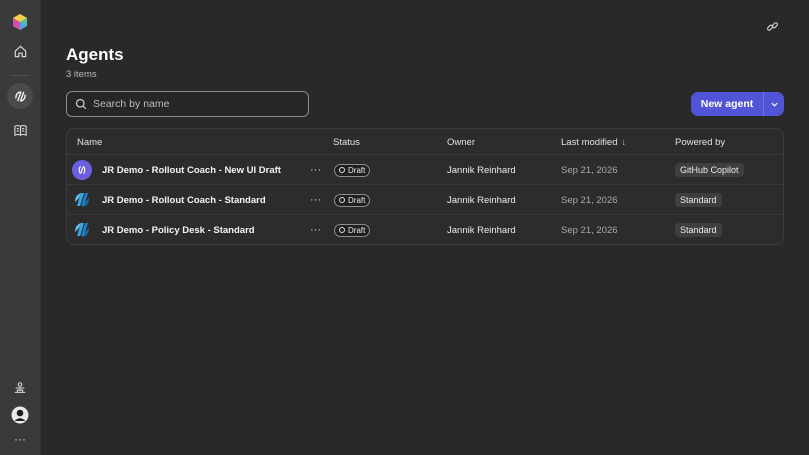 Image resolution: width=809 pixels, height=455 pixels. What do you see at coordinates (20, 439) in the screenshot?
I see `more-icon: ···` at bounding box center [20, 439].